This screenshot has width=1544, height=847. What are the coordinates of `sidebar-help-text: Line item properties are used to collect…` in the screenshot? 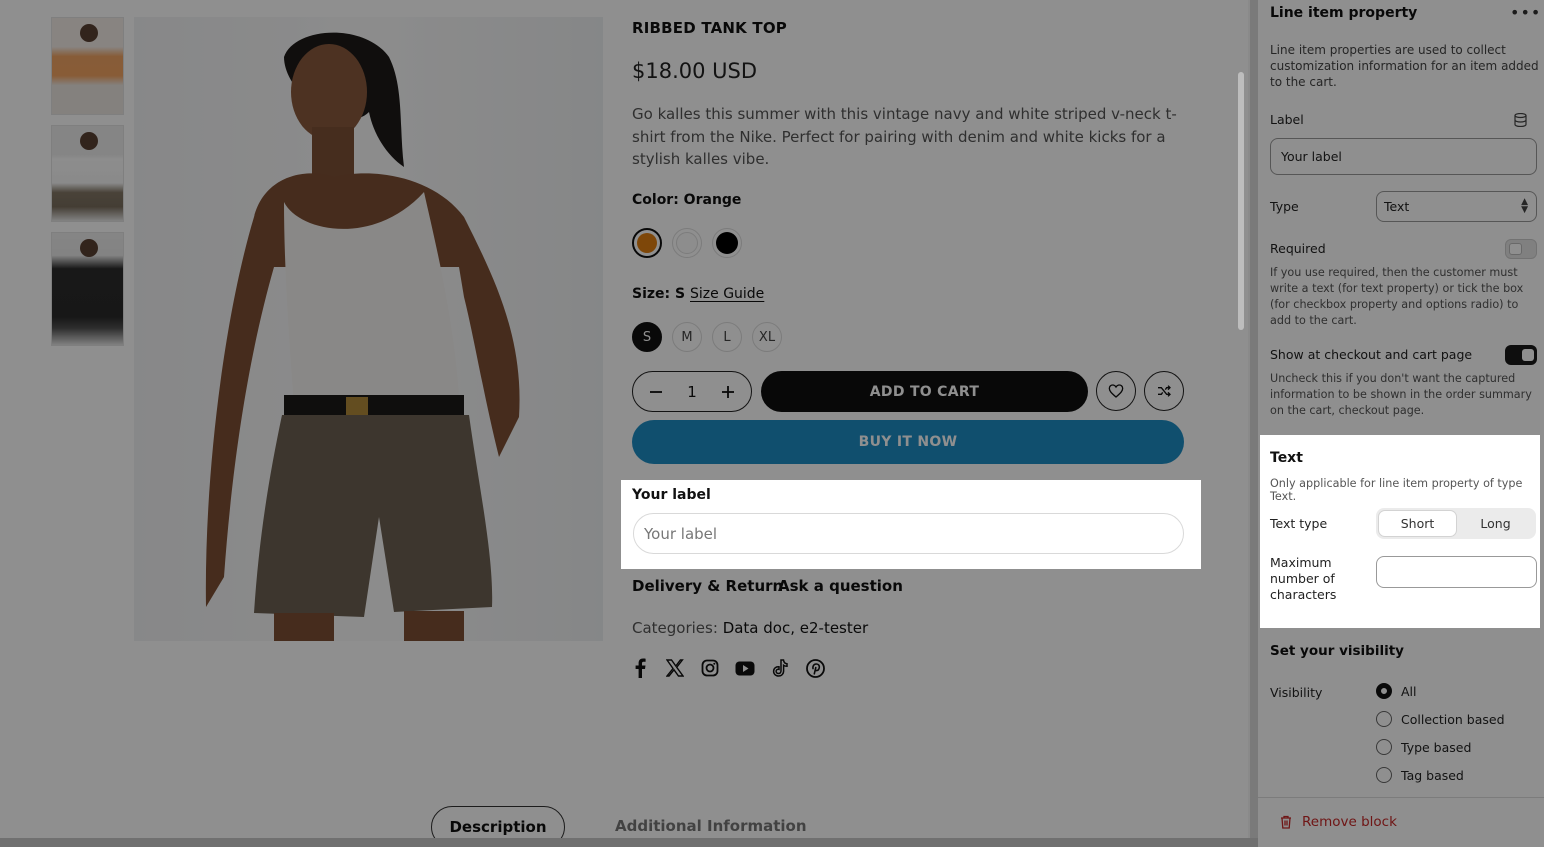 It's located at (1404, 66).